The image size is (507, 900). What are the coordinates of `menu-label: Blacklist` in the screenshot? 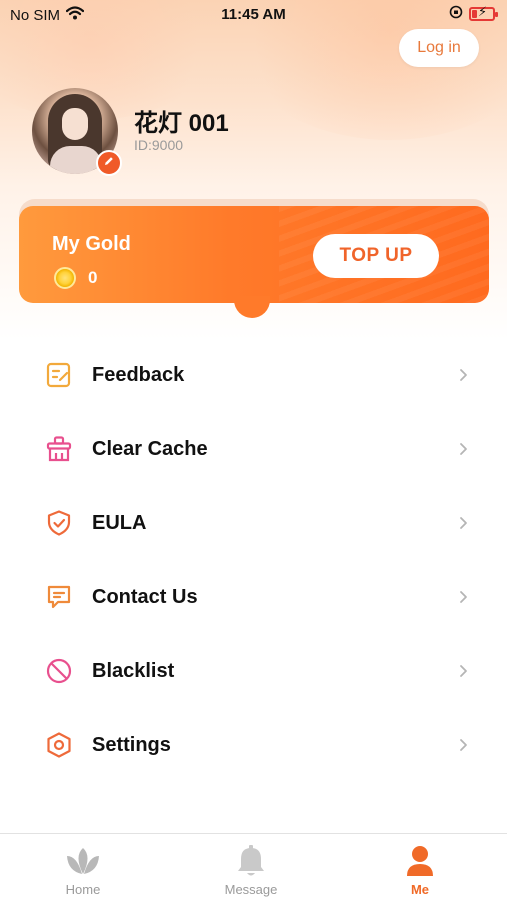 It's located at (133, 670).